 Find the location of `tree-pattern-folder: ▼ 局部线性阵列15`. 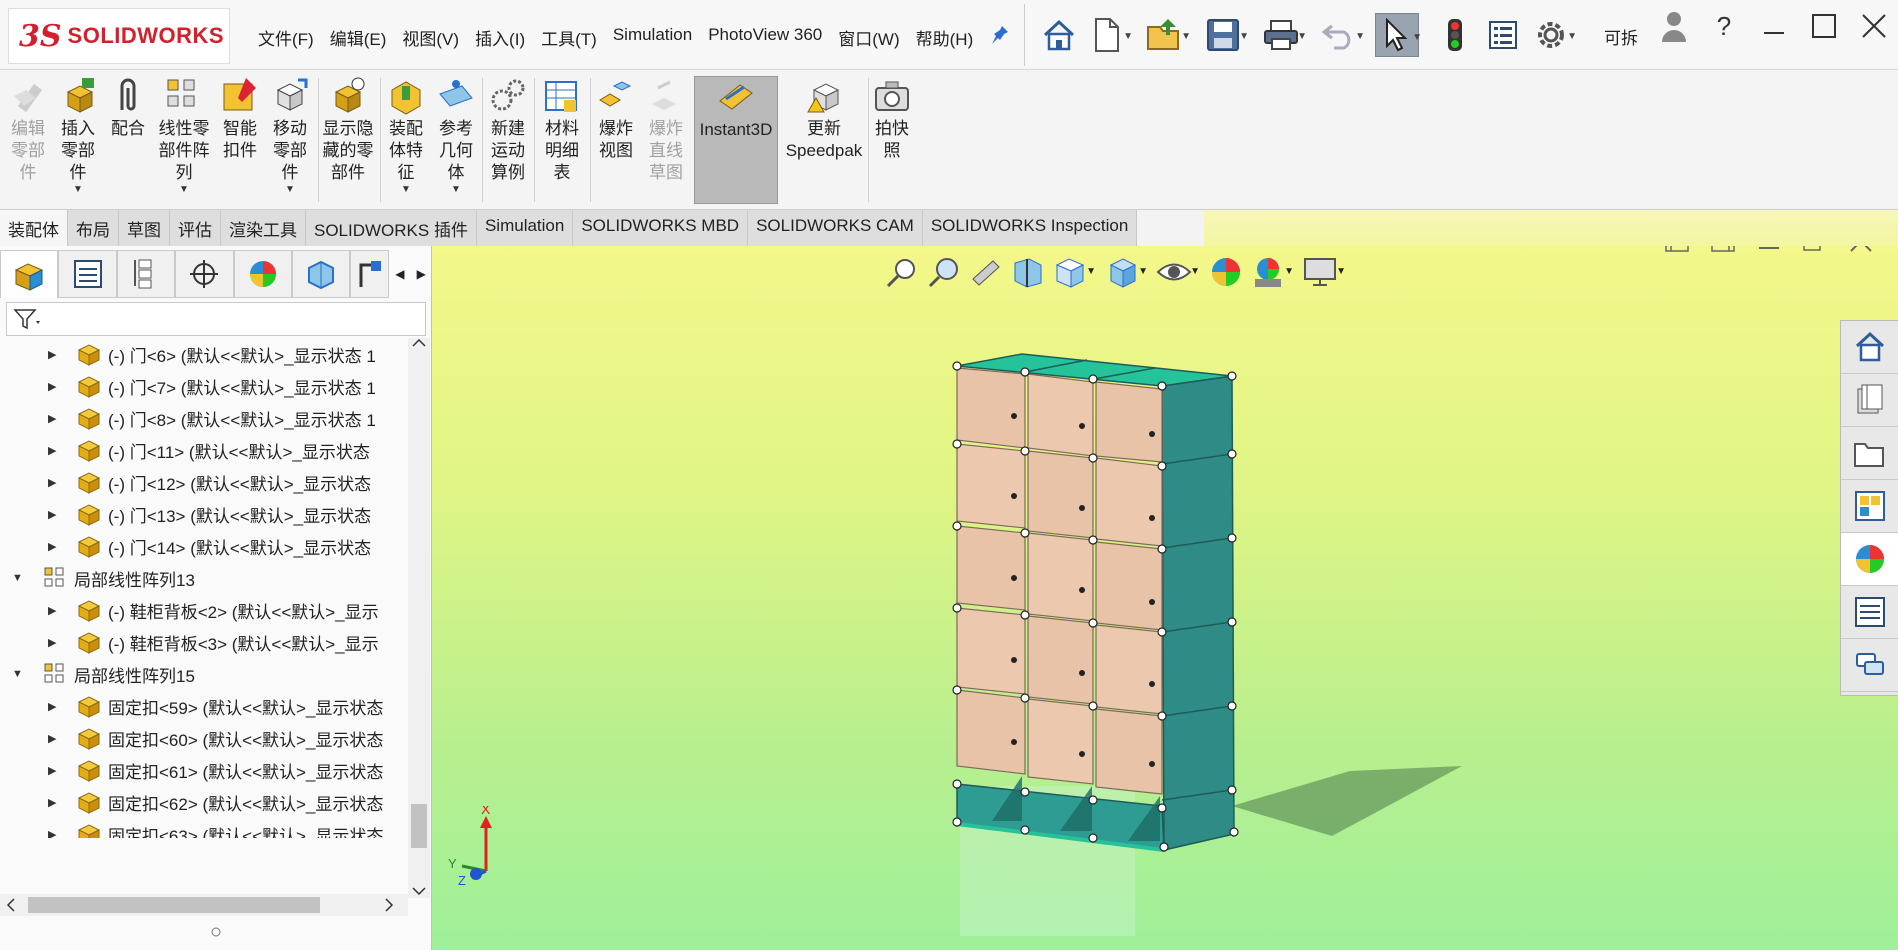

tree-pattern-folder: ▼ 局部线性阵列15 is located at coordinates (204, 674).